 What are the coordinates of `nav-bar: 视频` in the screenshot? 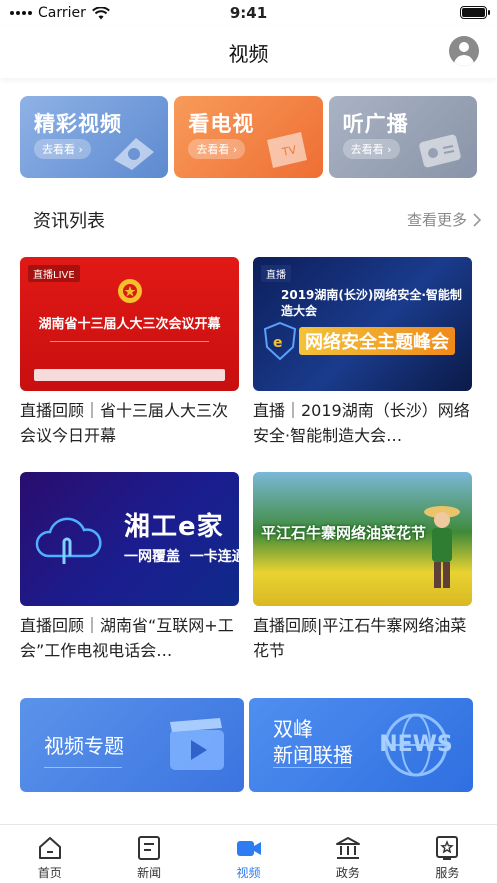 It's located at (248, 52).